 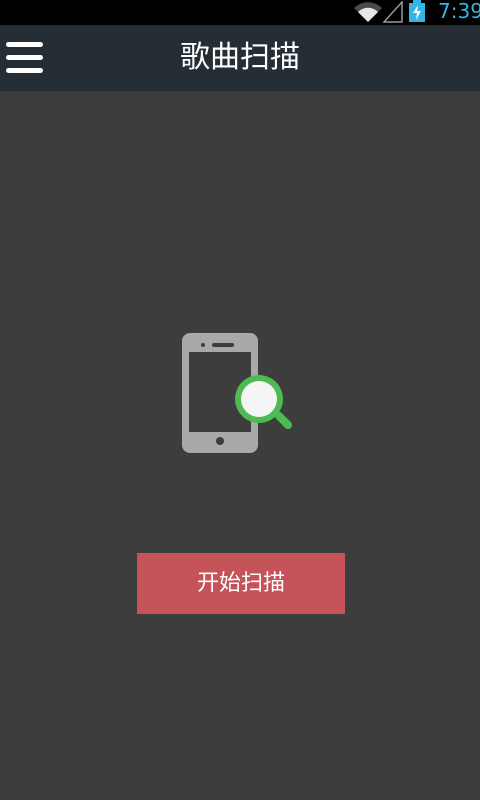 What do you see at coordinates (368, 12) in the screenshot?
I see `wifi-icon` at bounding box center [368, 12].